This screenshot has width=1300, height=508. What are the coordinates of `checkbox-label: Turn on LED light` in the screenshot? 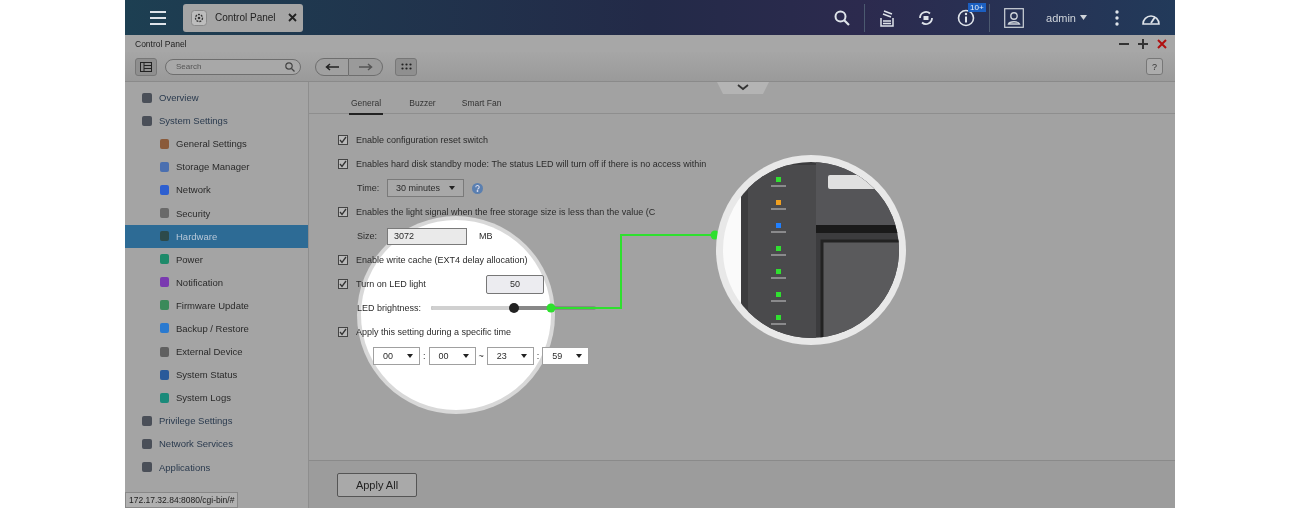 It's located at (391, 284).